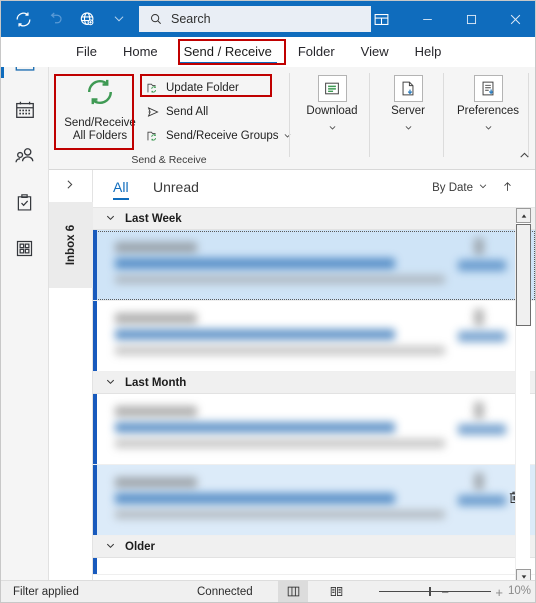 The image size is (536, 603). I want to click on tab-view: View, so click(375, 52).